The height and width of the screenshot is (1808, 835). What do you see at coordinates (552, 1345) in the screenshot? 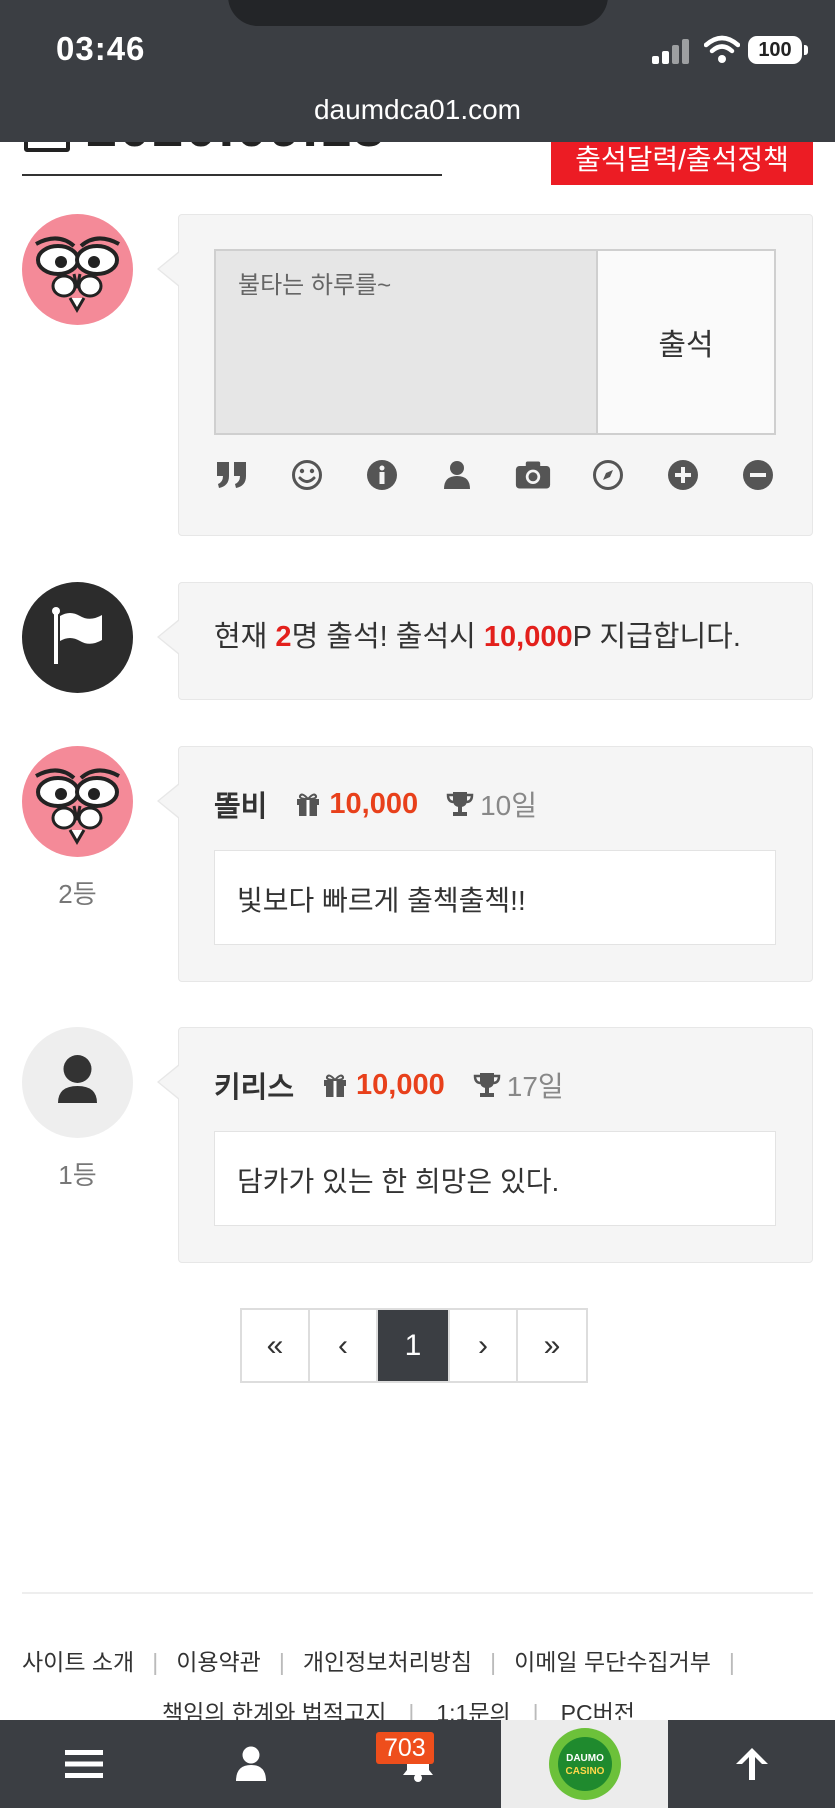
I see `last-page-button: »` at bounding box center [552, 1345].